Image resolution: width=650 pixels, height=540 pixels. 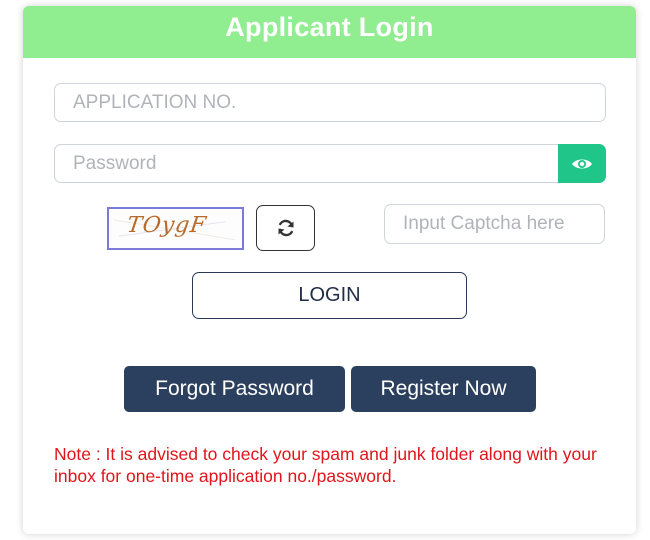 What do you see at coordinates (167, 225) in the screenshot?
I see `captcha-text: TOygF` at bounding box center [167, 225].